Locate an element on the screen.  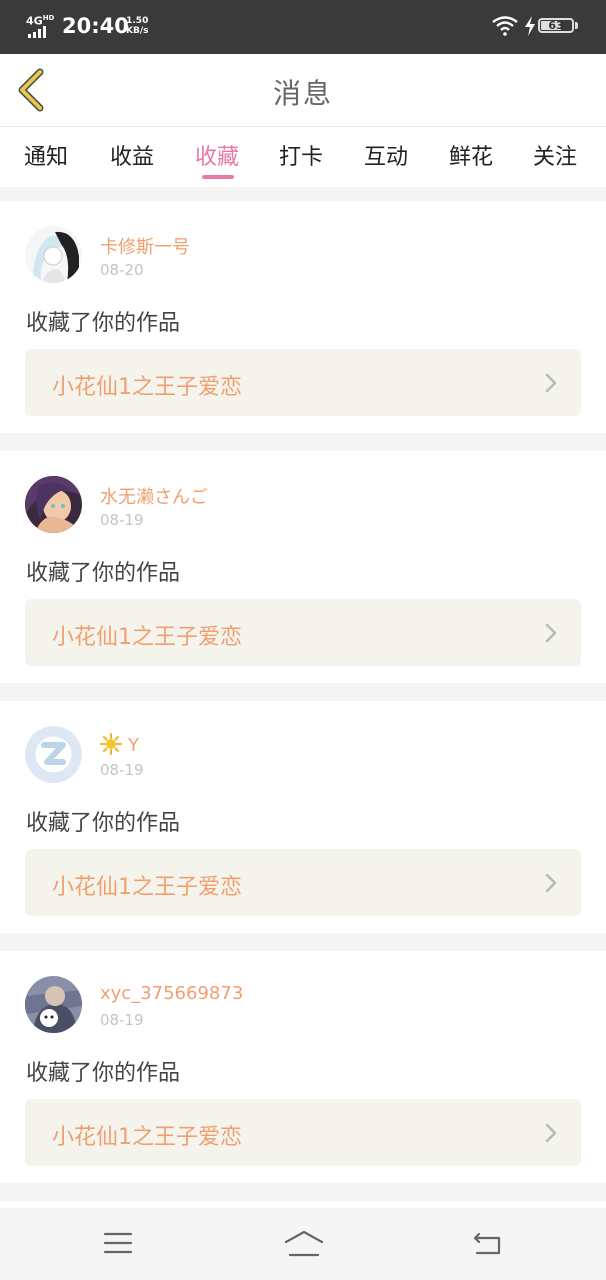
status-bar: 4GHD 20:40 1.50 KB/s 63 is located at coordinates (303, 27).